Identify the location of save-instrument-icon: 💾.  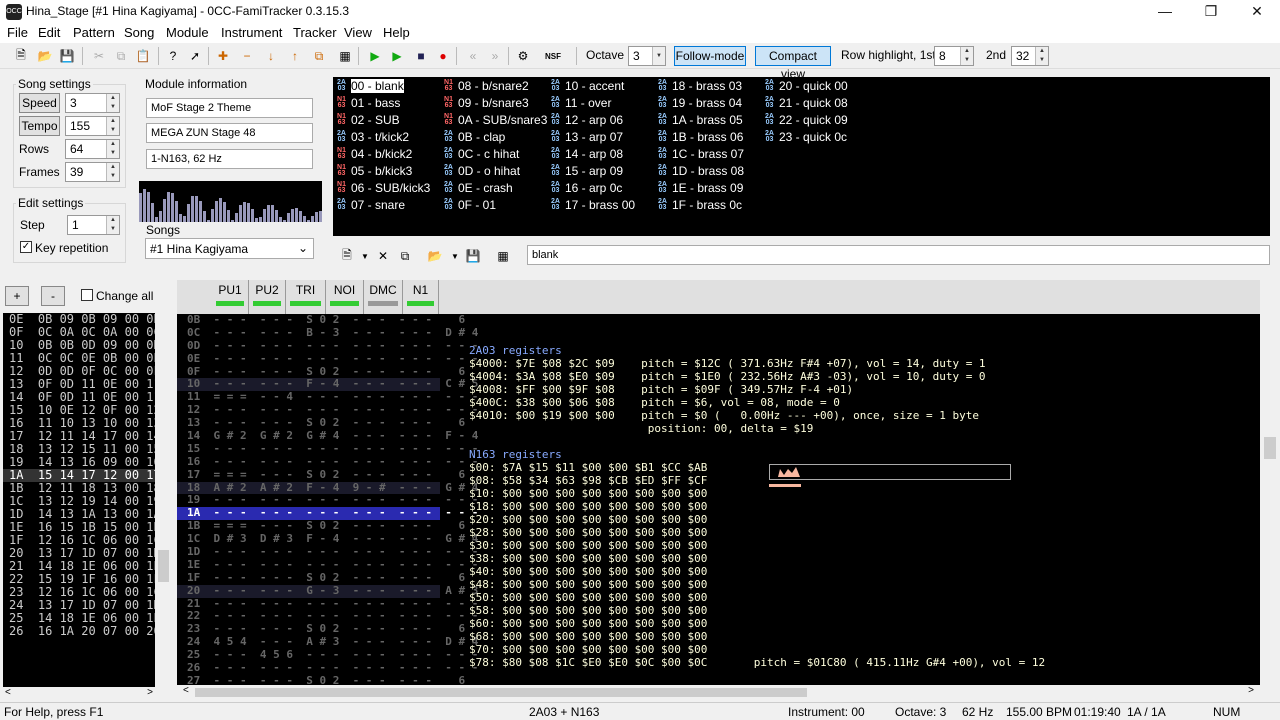
(473, 256).